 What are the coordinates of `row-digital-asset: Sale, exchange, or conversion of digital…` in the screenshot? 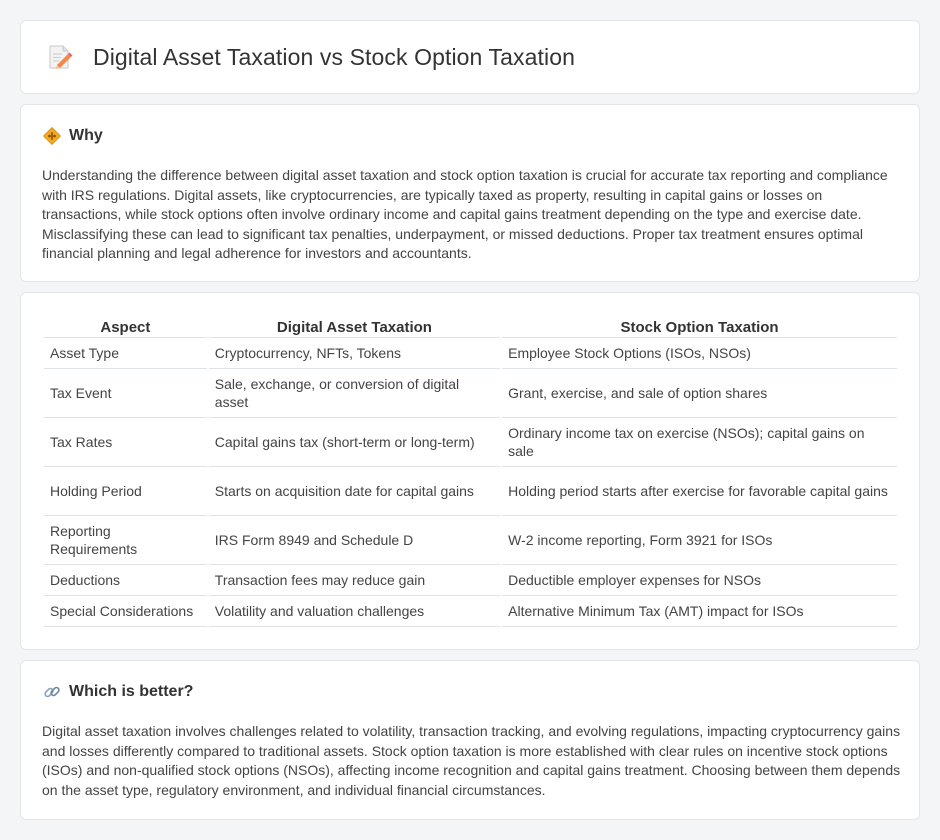 It's located at (354, 393).